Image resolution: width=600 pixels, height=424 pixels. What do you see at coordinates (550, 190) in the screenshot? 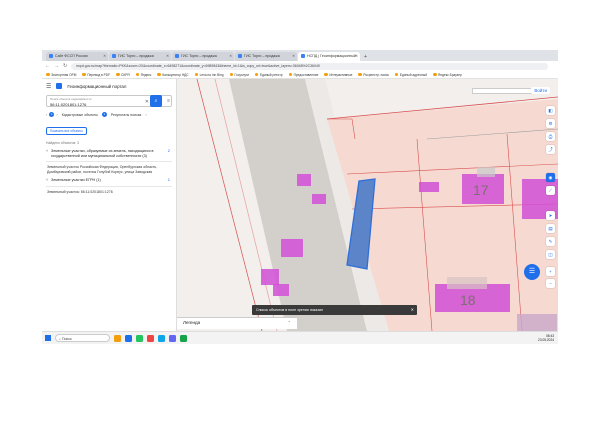
I see `ruler-icon: ⟋` at bounding box center [550, 190].